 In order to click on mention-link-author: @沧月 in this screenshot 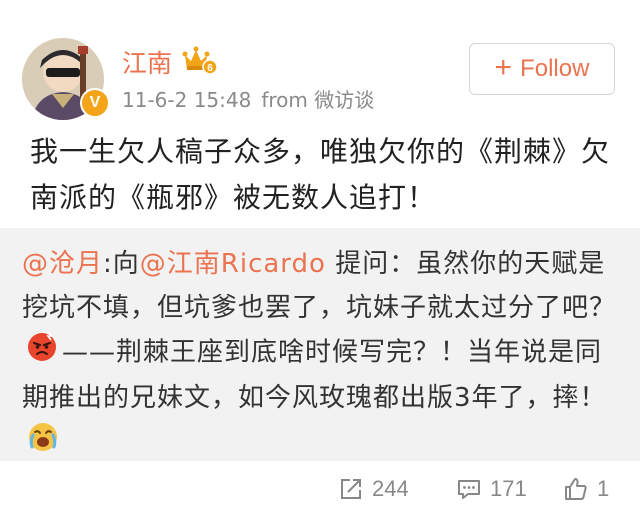, I will do `click(62, 264)`.